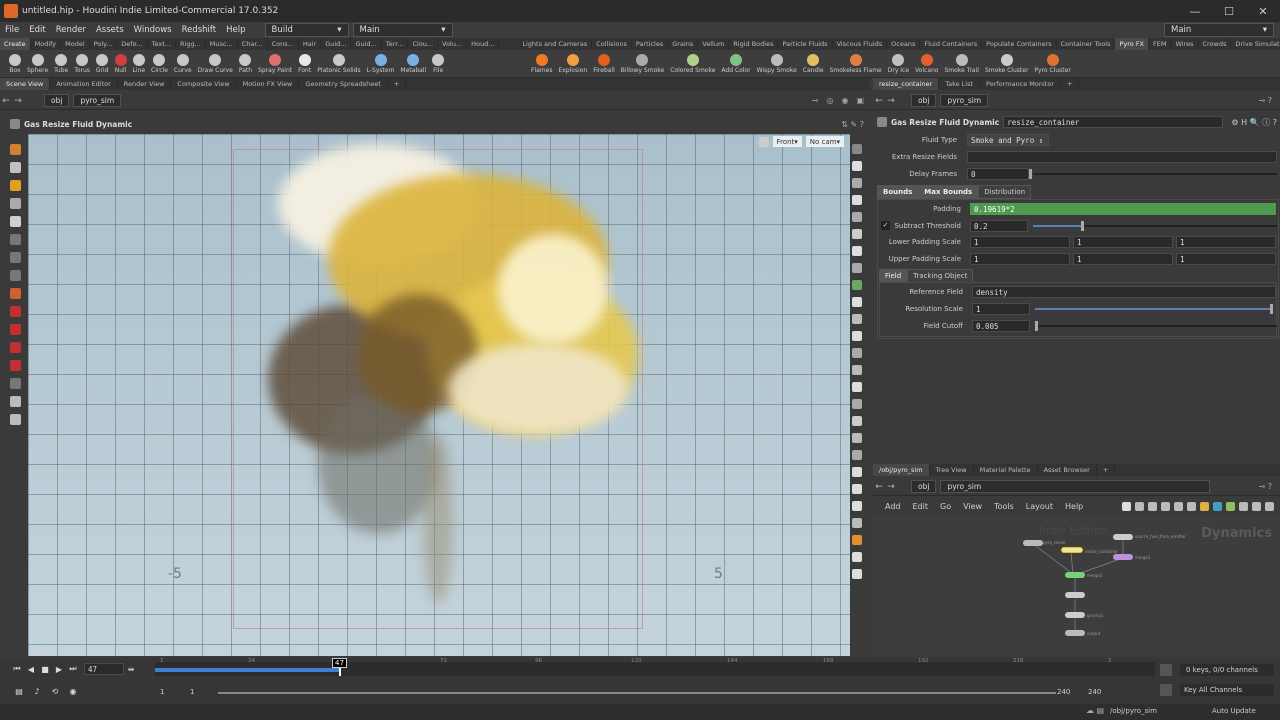 This screenshot has width=1280, height=720. Describe the element at coordinates (397, 84) in the screenshot. I see `add-tab-icon: +` at that location.